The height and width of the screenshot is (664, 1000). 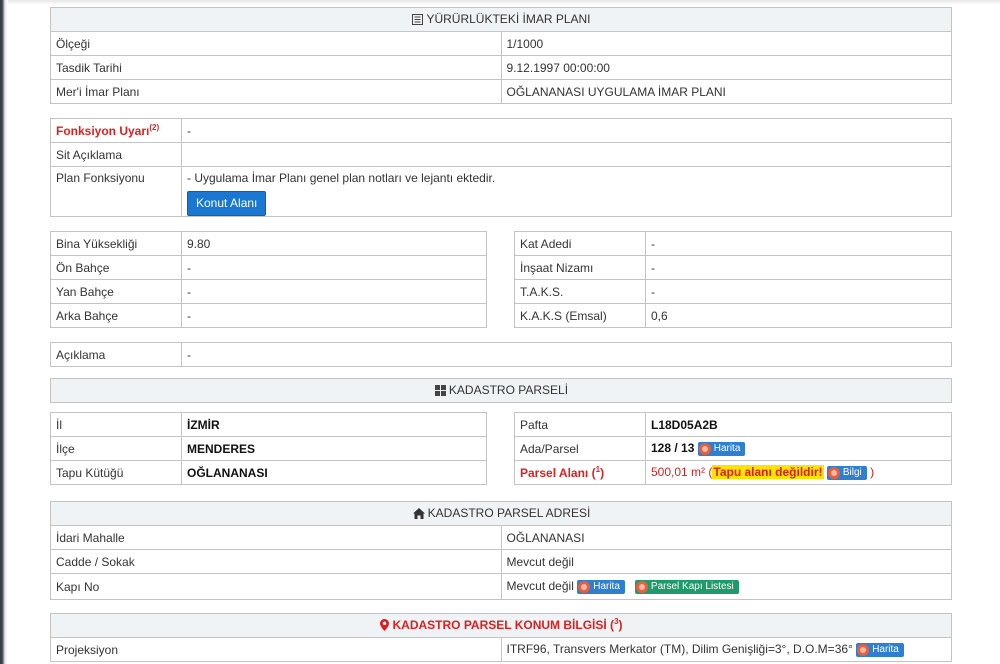 What do you see at coordinates (116, 448) in the screenshot?
I see `ilce-label: İlçe` at bounding box center [116, 448].